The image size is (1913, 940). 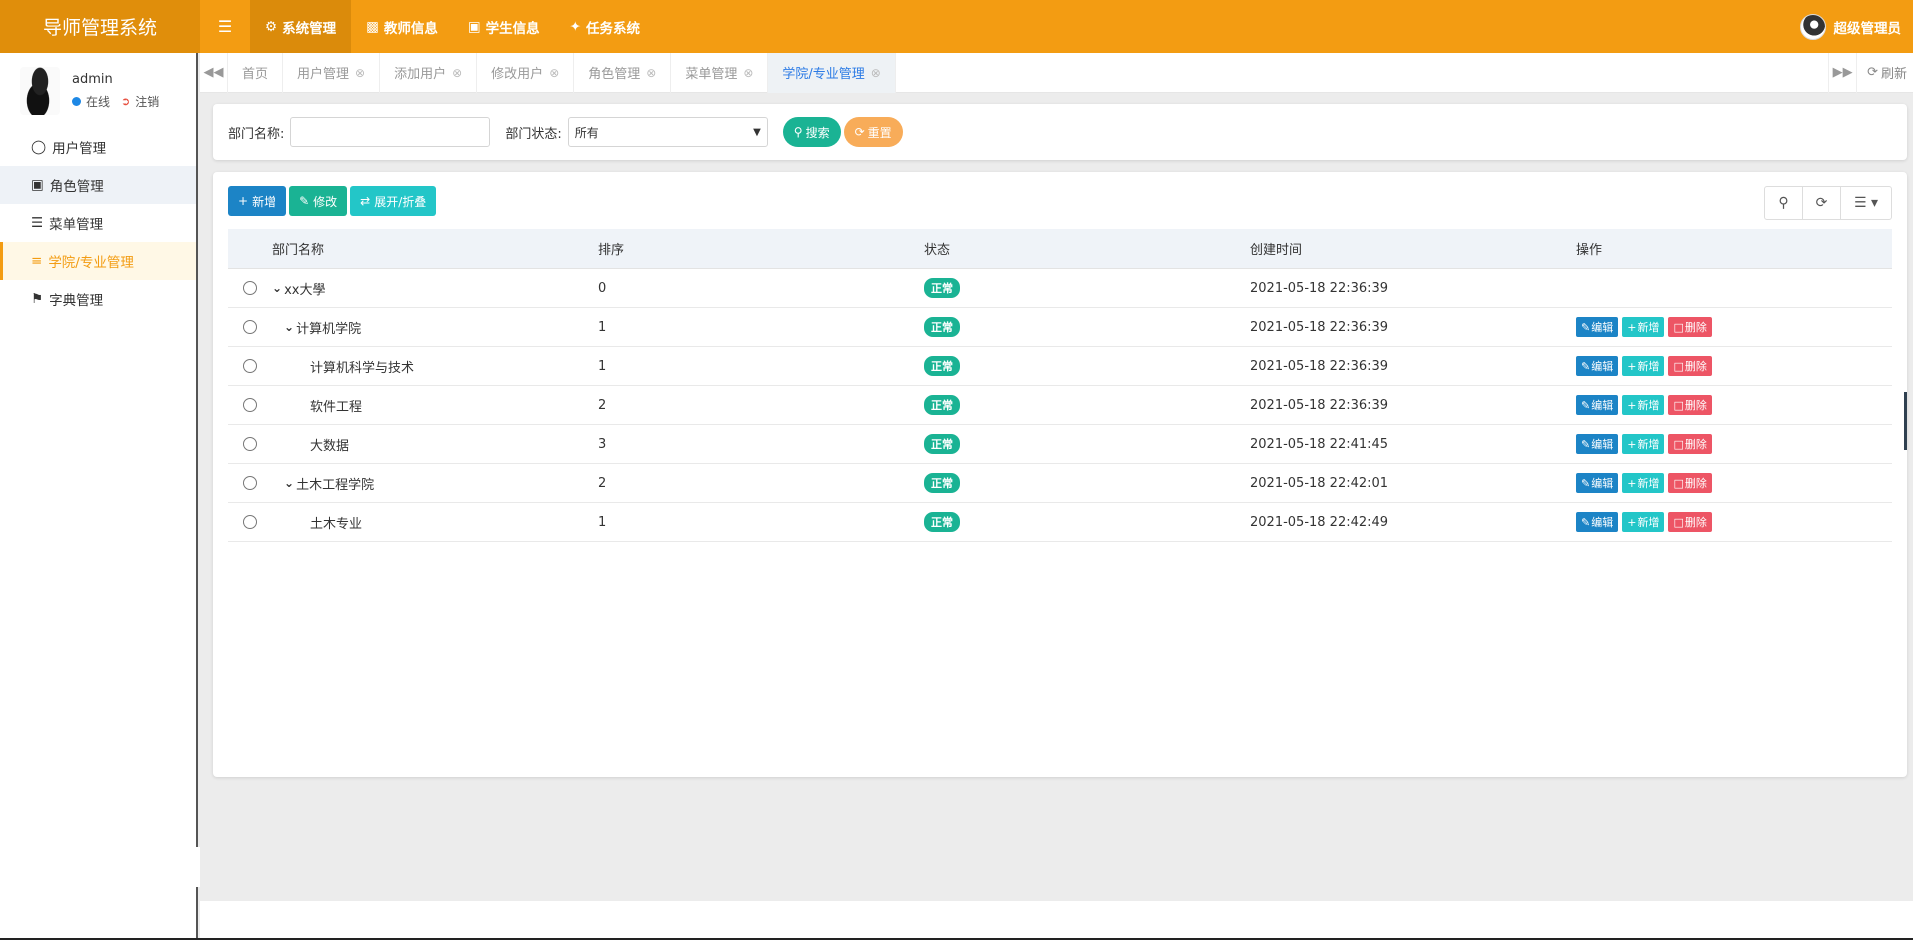 I want to click on table-row: ⌄ xx大學 0 正常 2021-05-18 22:36:39, so click(x=1060, y=288).